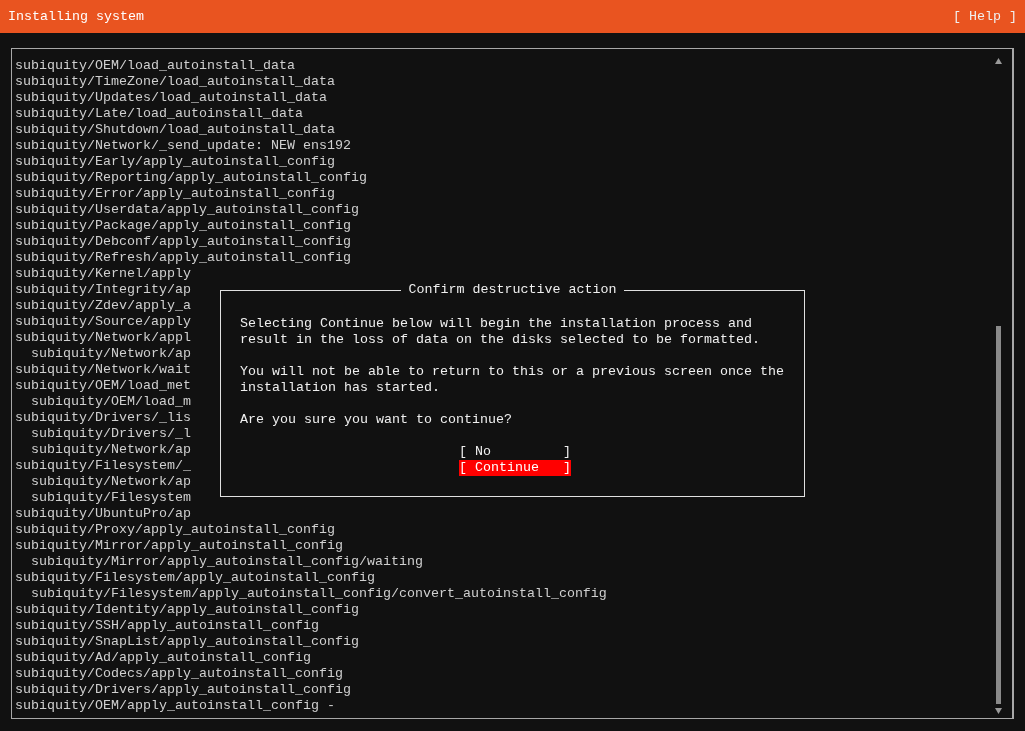 The image size is (1025, 731). I want to click on log-line: subiquity/OEM/apply_autoinstall_config -, so click(175, 706).